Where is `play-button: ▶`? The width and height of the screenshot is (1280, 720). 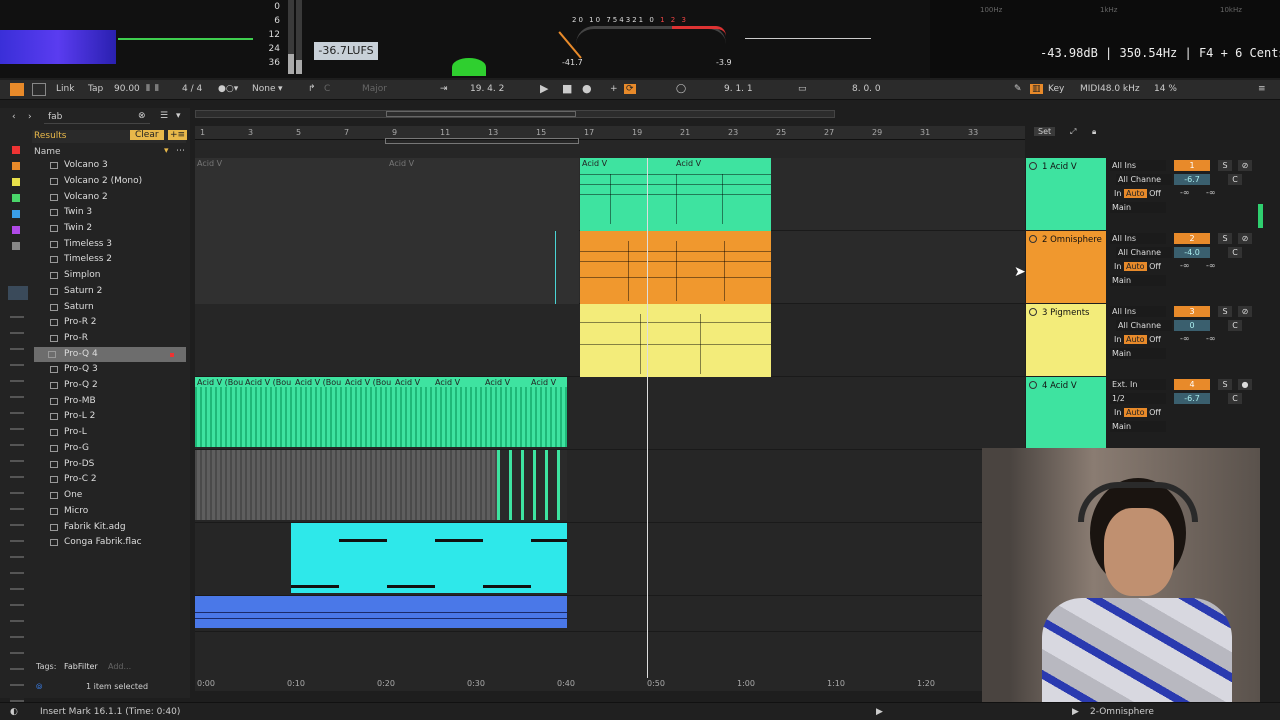
play-button: ▶ is located at coordinates (544, 88).